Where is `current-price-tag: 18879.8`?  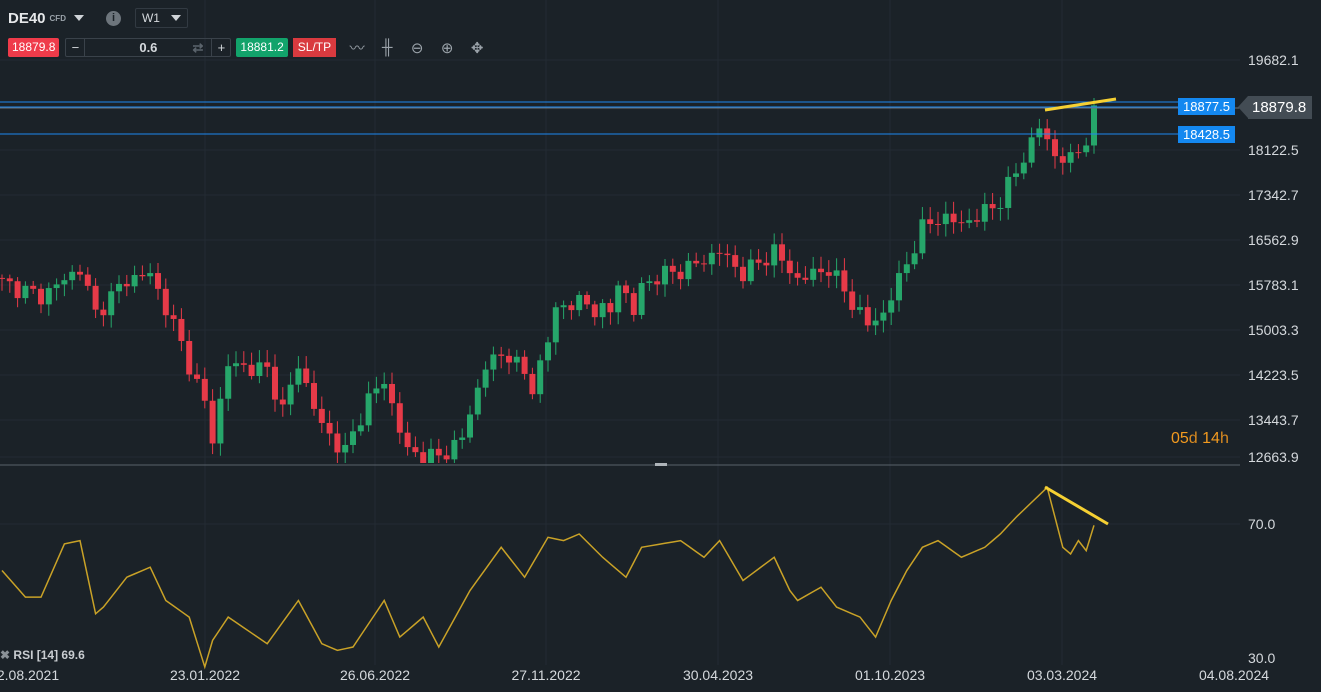 current-price-tag: 18879.8 is located at coordinates (1275, 107).